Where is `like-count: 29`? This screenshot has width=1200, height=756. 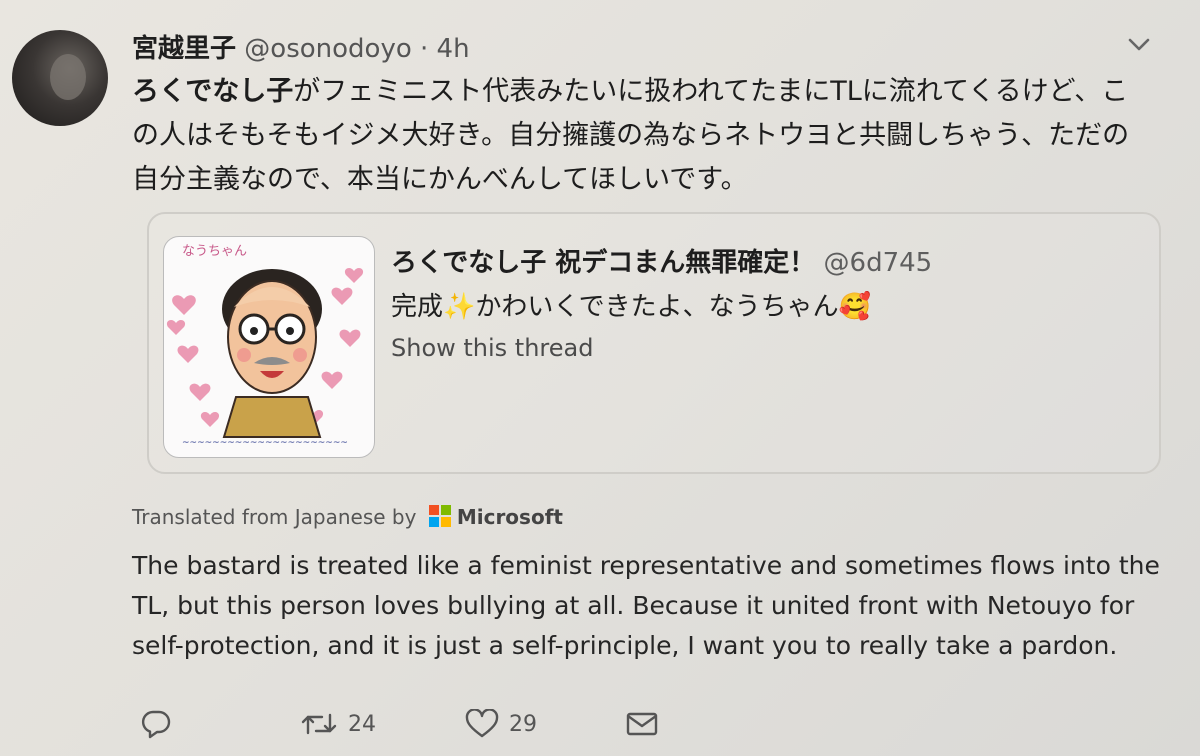
like-count: 29 is located at coordinates (523, 724).